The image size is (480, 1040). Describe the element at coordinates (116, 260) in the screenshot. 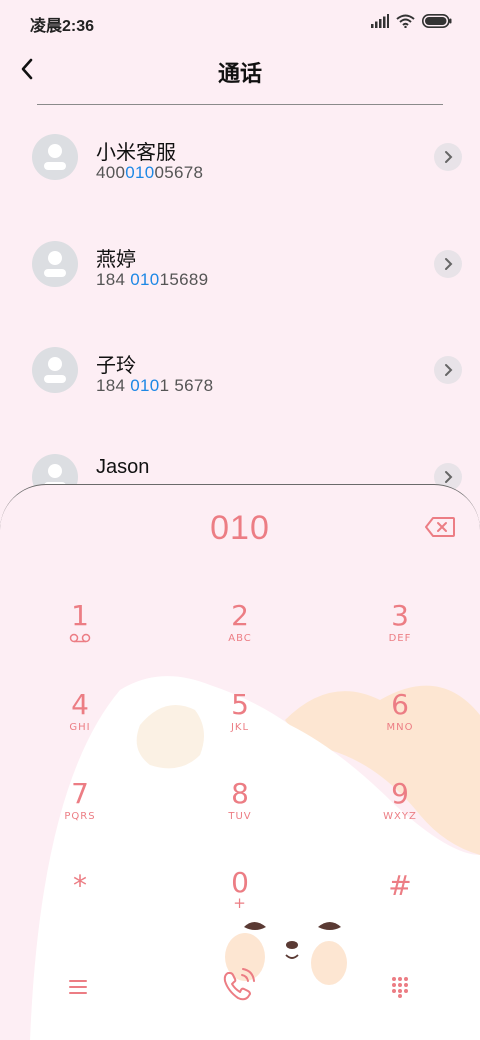

I see `contact-name: 燕婷` at that location.